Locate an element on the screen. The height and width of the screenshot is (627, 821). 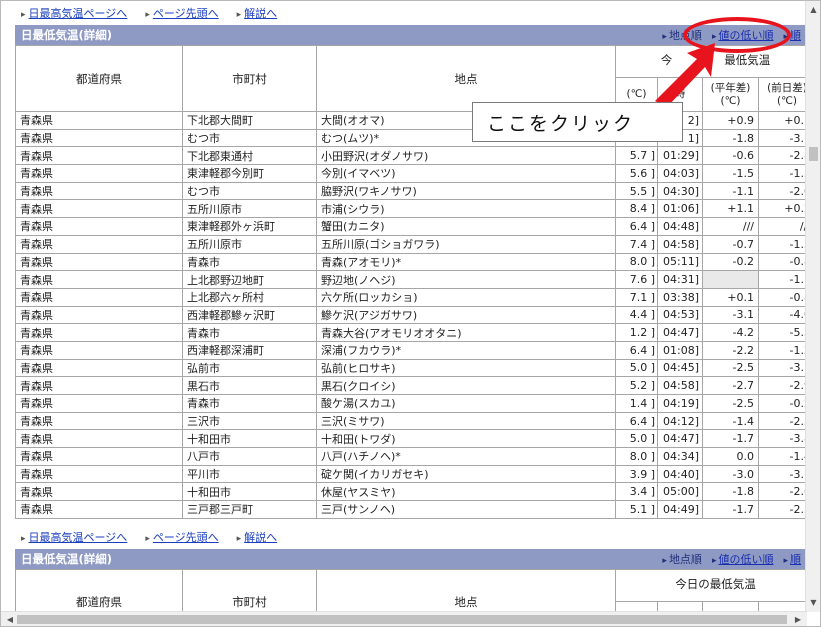
section-title: 日最低気温(詳細) is located at coordinates (67, 35).